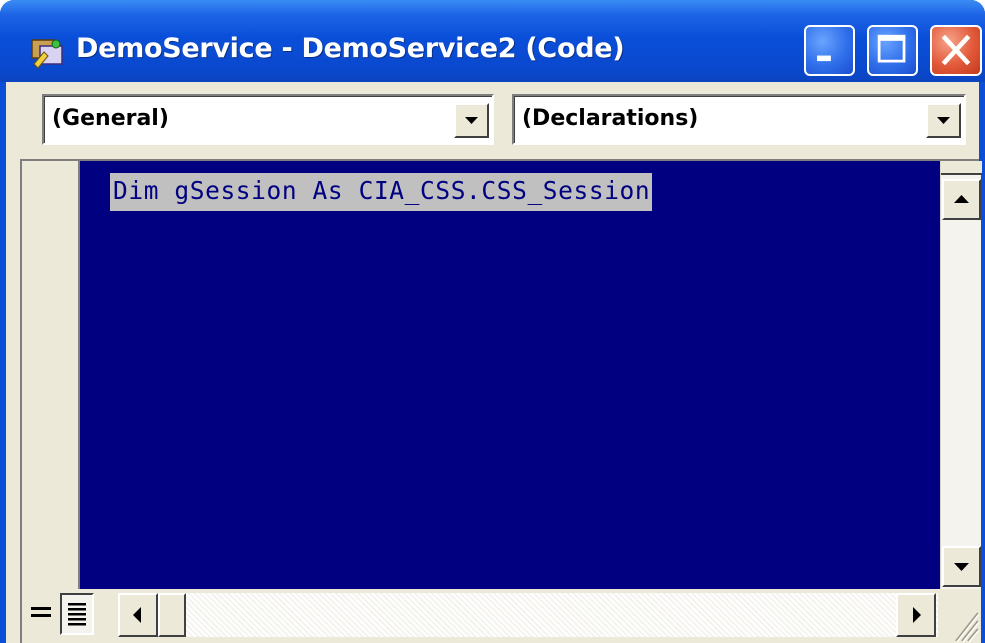 The image size is (985, 643). Describe the element at coordinates (528, 615) in the screenshot. I see `horizontal-scrollbar` at that location.